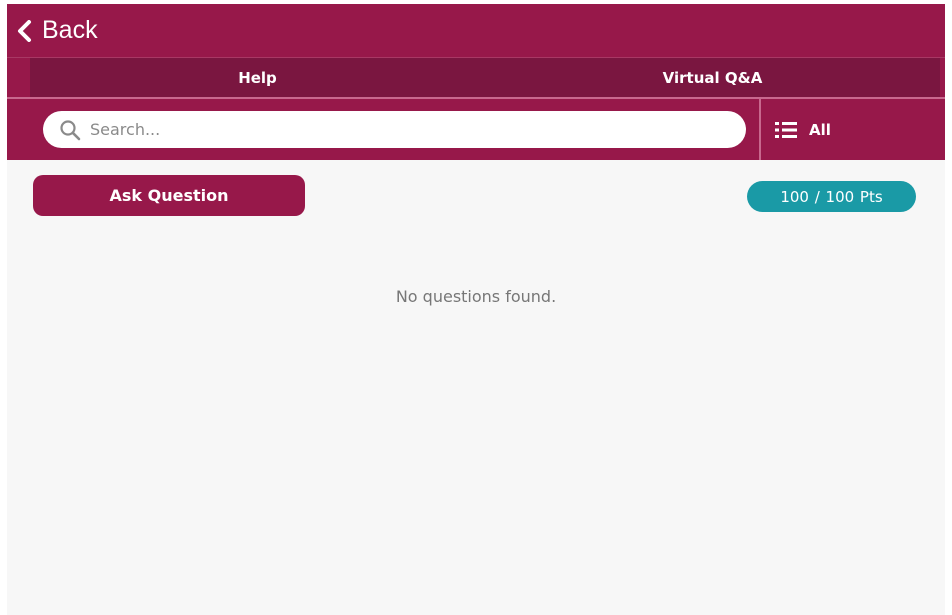 This screenshot has height=615, width=952. Describe the element at coordinates (476, 30) in the screenshot. I see `top-bar: Back` at that location.